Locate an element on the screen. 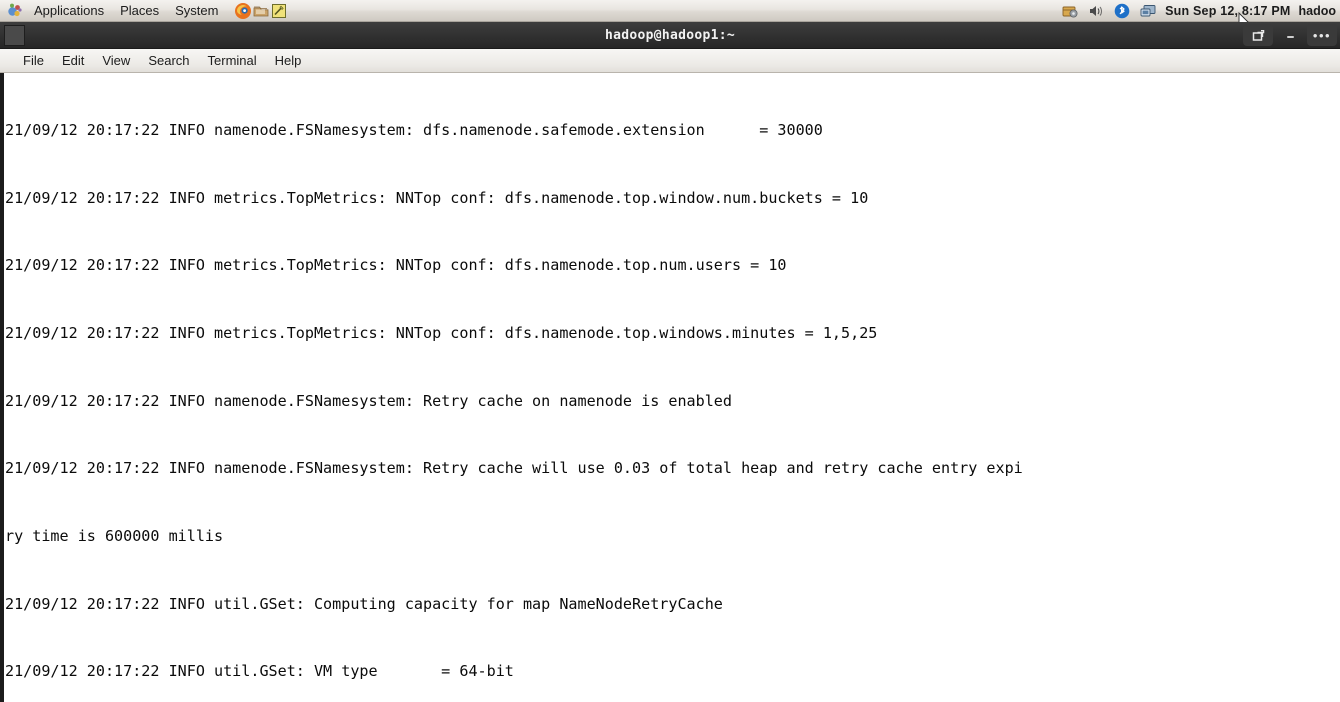 The width and height of the screenshot is (1340, 702). panel-menu-applications: Applications is located at coordinates (69, 10).